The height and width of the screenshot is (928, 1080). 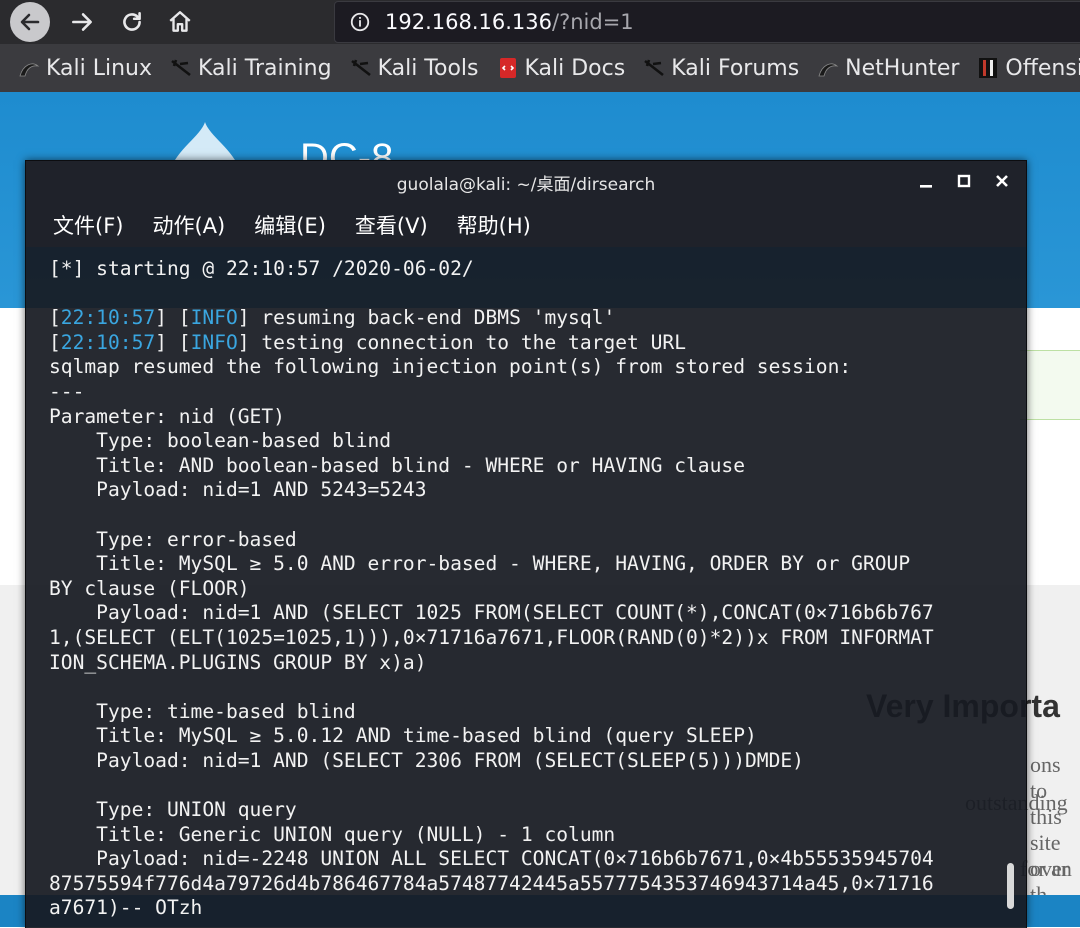 I want to click on terminal-line: a7671)-- OTzh, so click(x=126, y=908).